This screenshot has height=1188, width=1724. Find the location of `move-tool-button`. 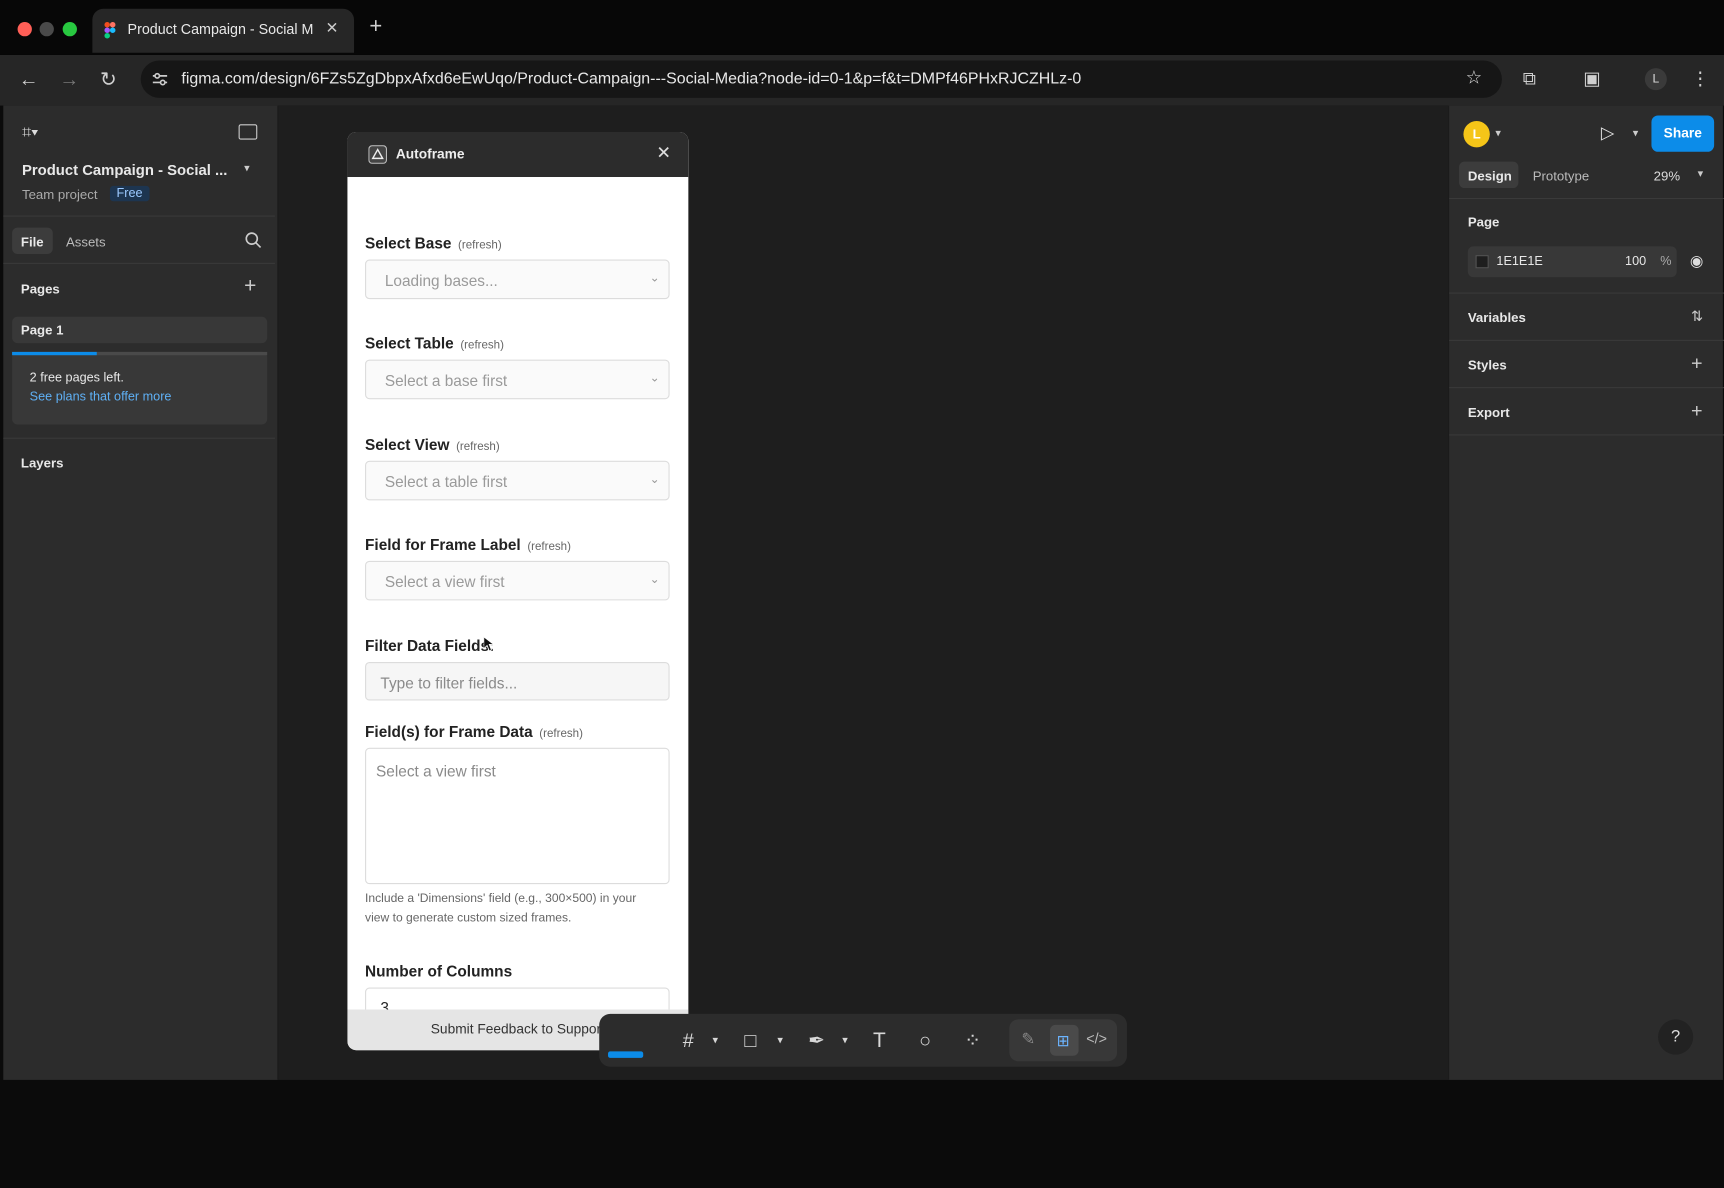

move-tool-button is located at coordinates (626, 1054).